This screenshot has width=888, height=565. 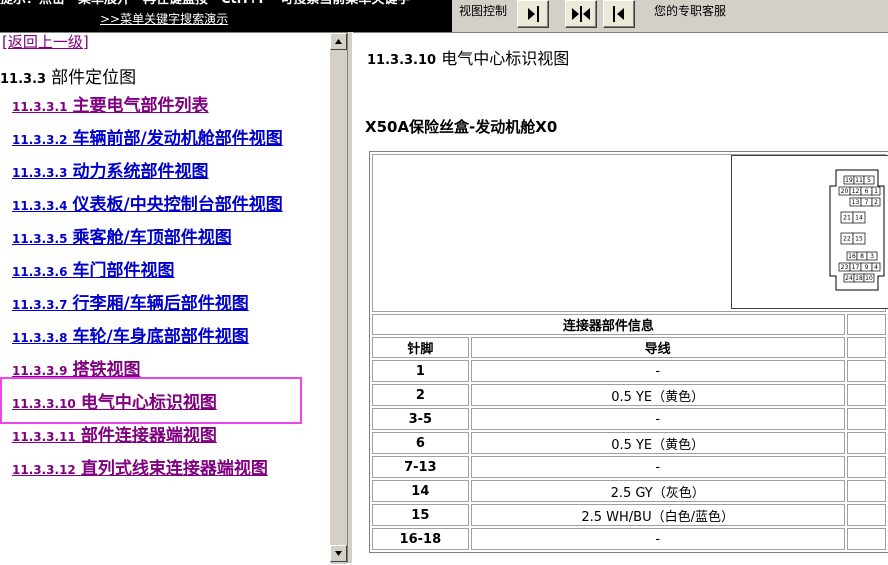 I want to click on nav-item-inline-harness-view: 11.3.3.12 直列式线束连接器端视图, so click(x=140, y=469).